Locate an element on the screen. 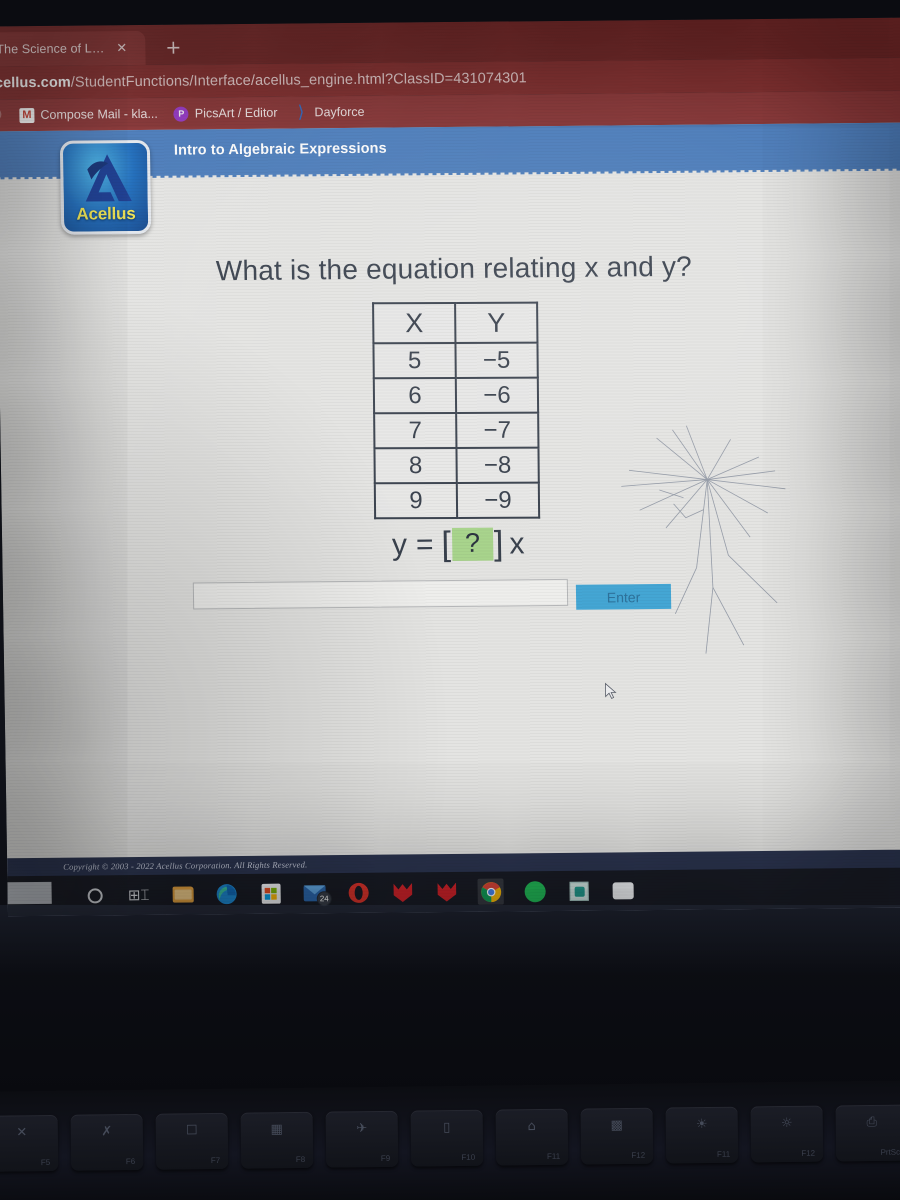 The image size is (900, 1200). key-glyph: ☼ is located at coordinates (786, 1123).